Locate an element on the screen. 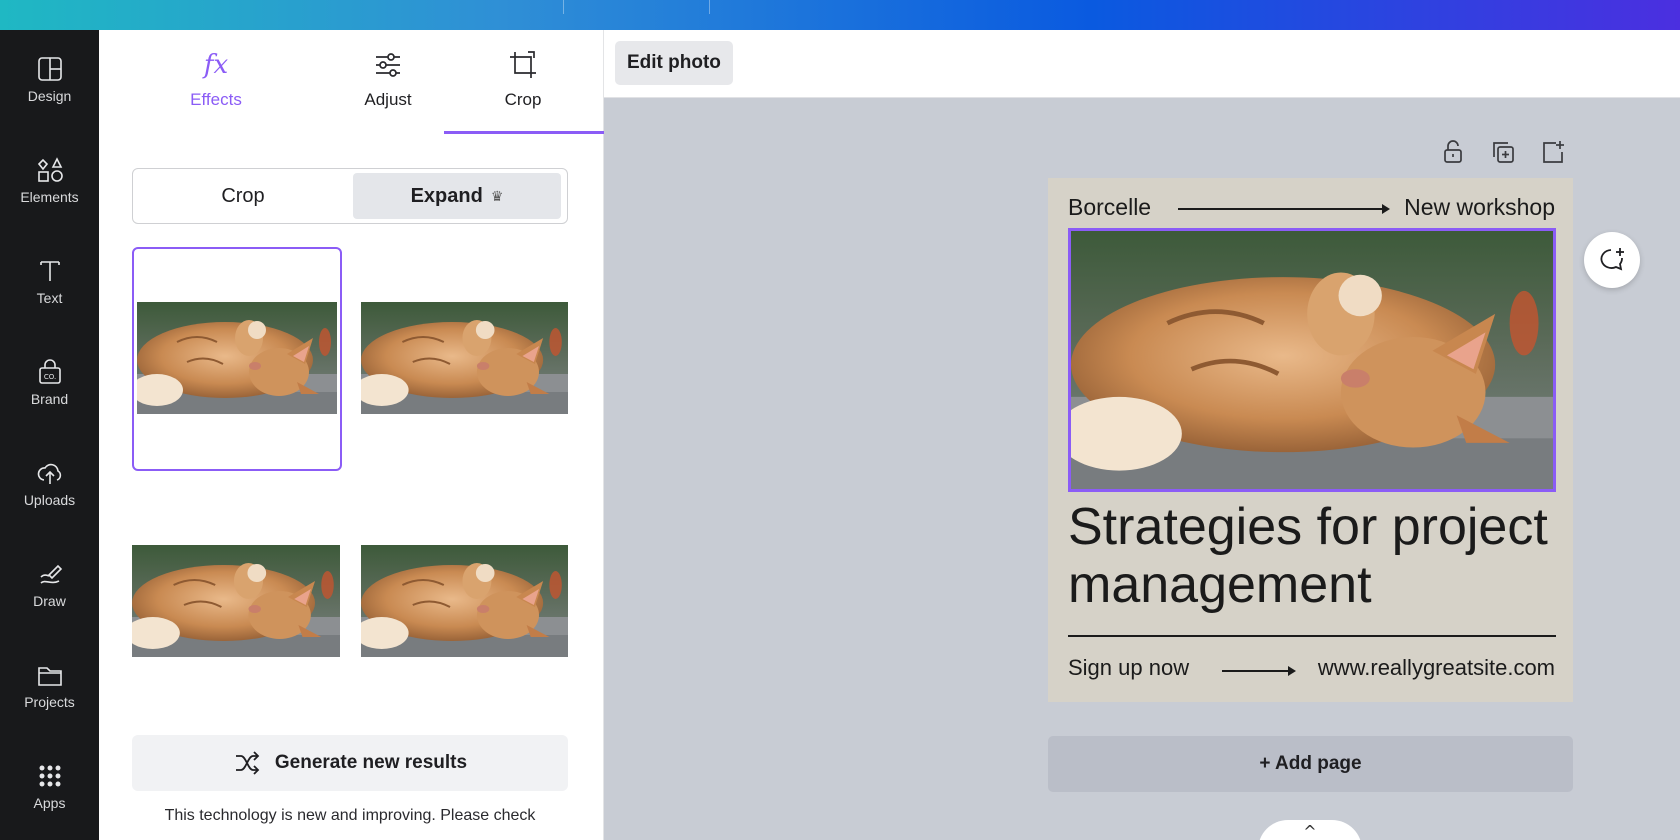 This screenshot has height=840, width=1680. add-page-label: + Add page is located at coordinates (1310, 763).